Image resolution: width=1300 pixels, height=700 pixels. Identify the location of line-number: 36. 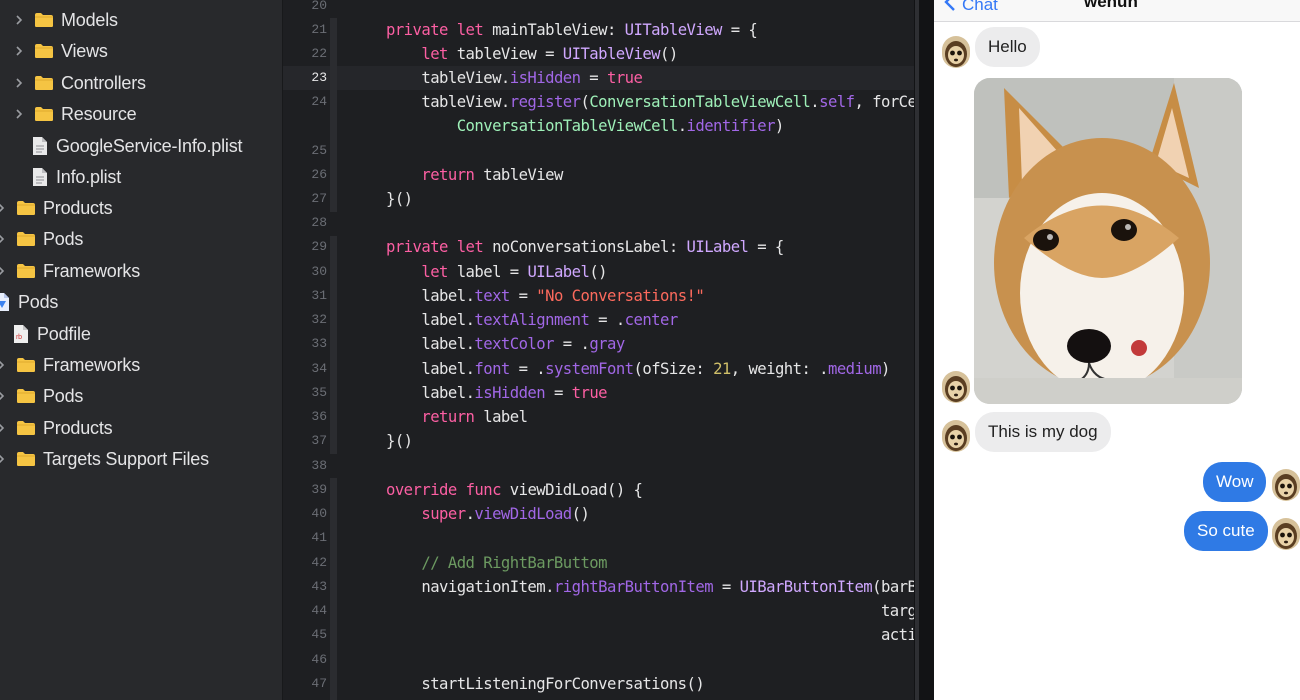
(319, 416).